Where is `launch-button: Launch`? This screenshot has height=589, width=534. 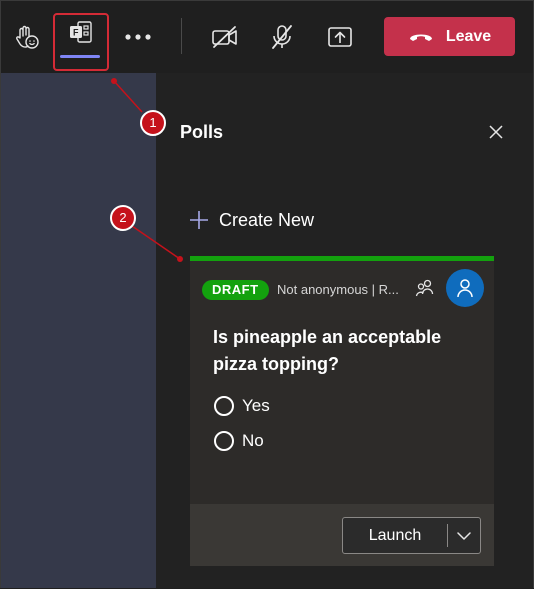
launch-button: Launch is located at coordinates (395, 535).